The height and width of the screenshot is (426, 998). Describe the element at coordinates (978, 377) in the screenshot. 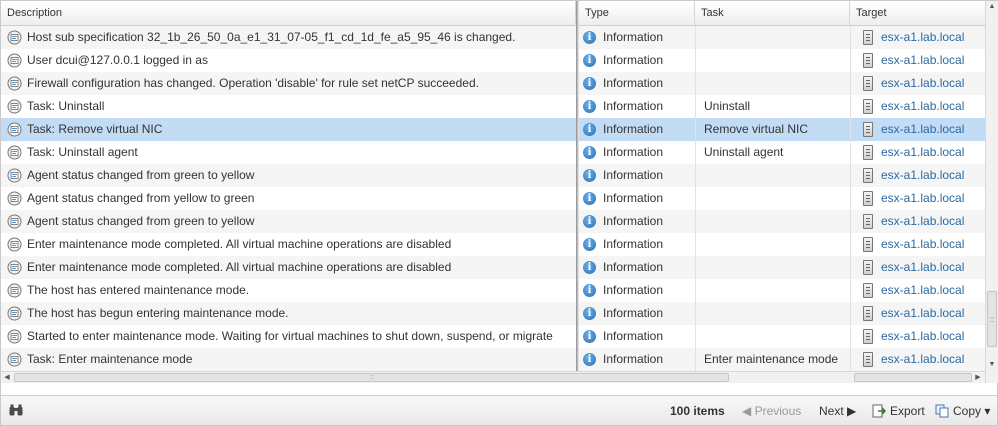

I see `scroll-right-icon: ▶` at that location.